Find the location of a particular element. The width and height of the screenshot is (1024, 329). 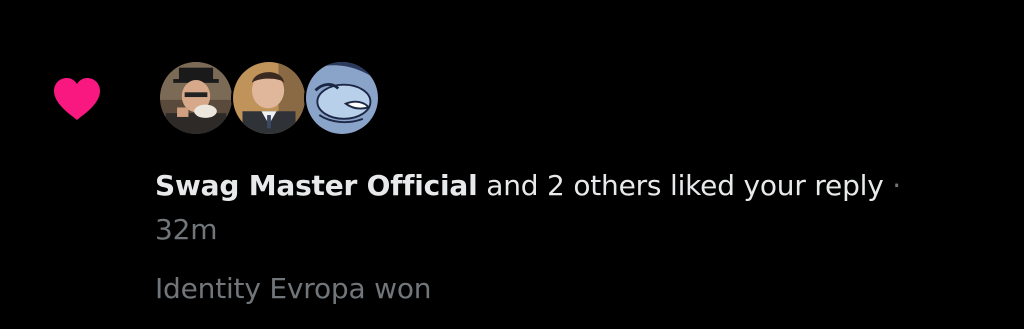

heart-icon is located at coordinates (77, 99).